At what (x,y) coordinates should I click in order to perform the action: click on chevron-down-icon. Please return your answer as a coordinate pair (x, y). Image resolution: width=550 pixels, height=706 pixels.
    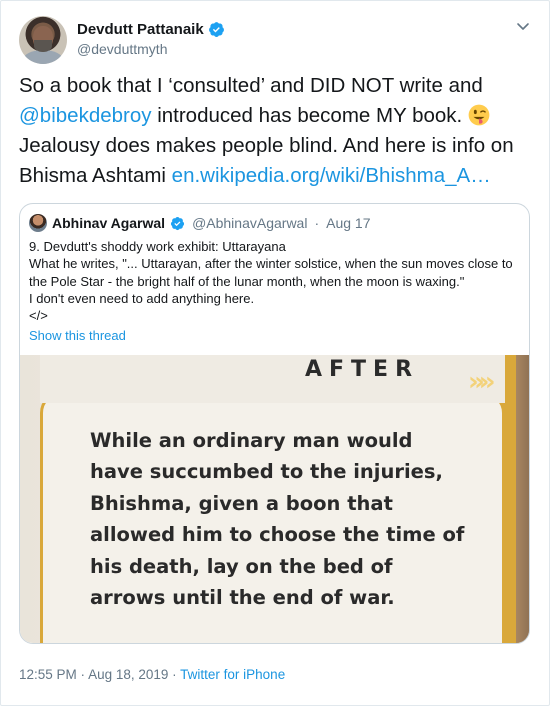
    Looking at the image, I should click on (523, 26).